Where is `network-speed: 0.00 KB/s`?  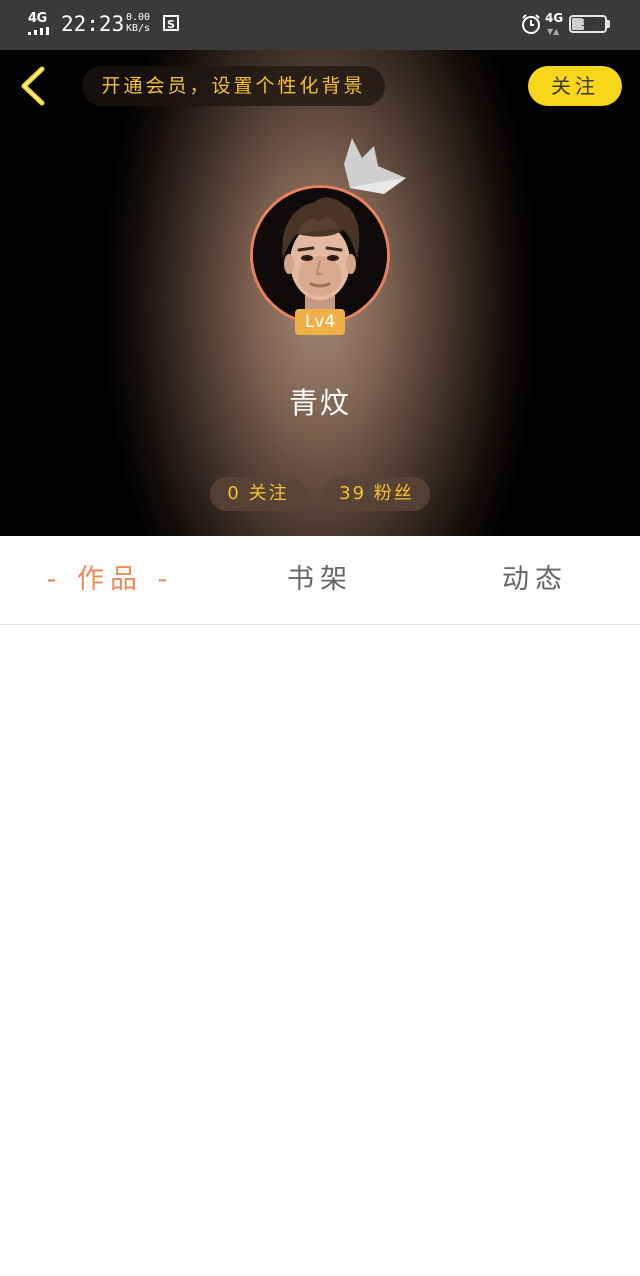 network-speed: 0.00 KB/s is located at coordinates (138, 23).